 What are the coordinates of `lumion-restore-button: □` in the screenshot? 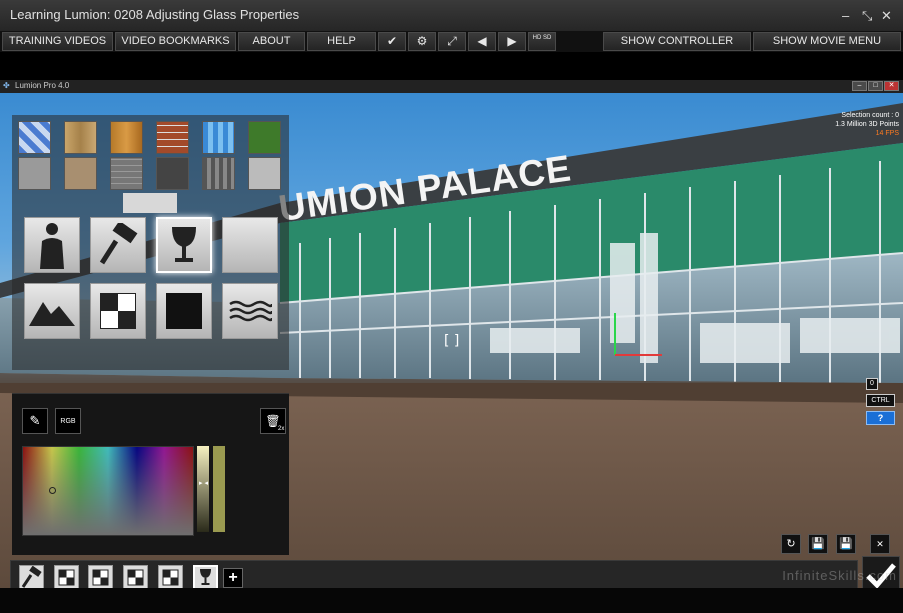 It's located at (875, 86).